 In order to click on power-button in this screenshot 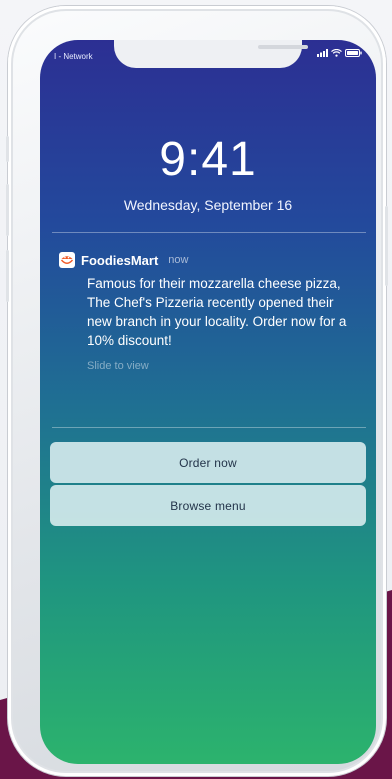, I will do `click(386, 246)`.